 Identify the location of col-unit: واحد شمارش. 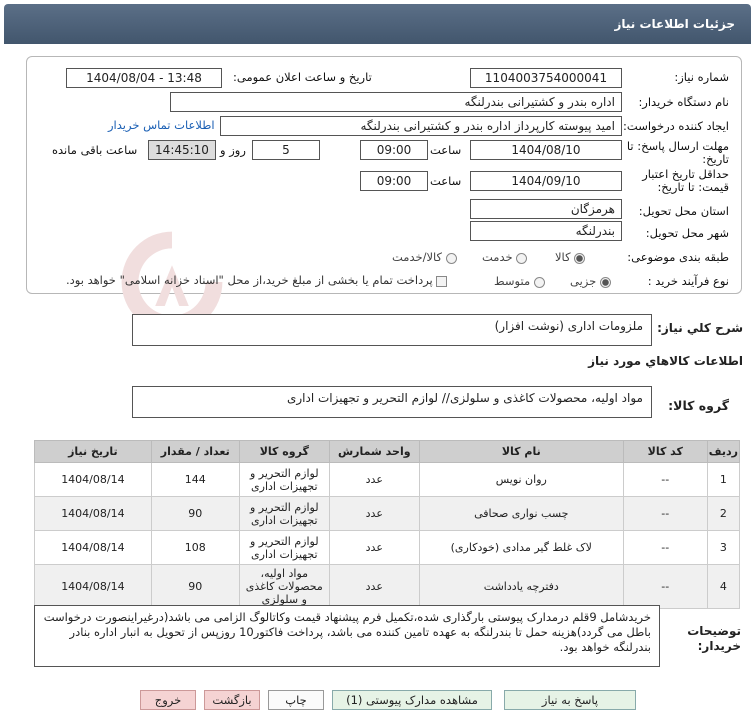
(374, 451).